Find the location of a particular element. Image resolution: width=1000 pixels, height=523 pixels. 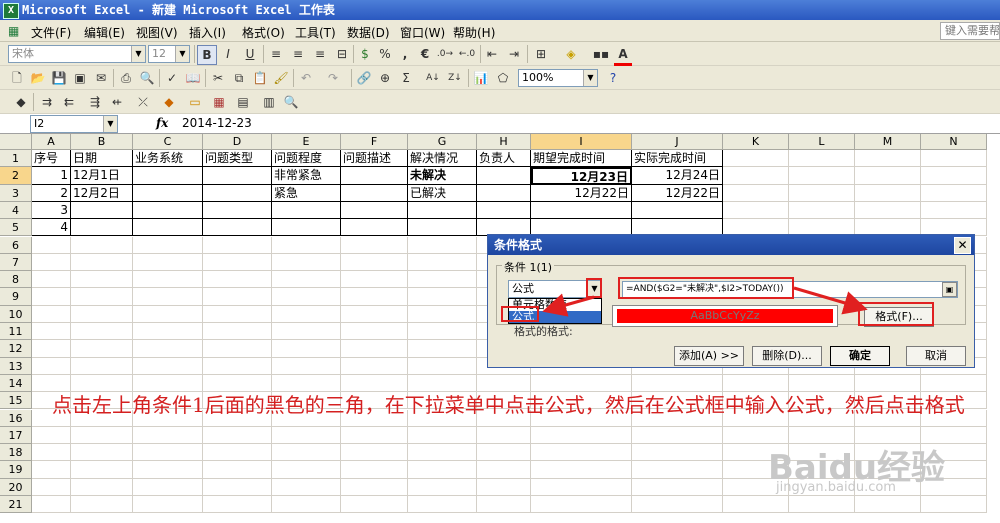

arrow-to-formula-option is located at coordinates (568, 305).